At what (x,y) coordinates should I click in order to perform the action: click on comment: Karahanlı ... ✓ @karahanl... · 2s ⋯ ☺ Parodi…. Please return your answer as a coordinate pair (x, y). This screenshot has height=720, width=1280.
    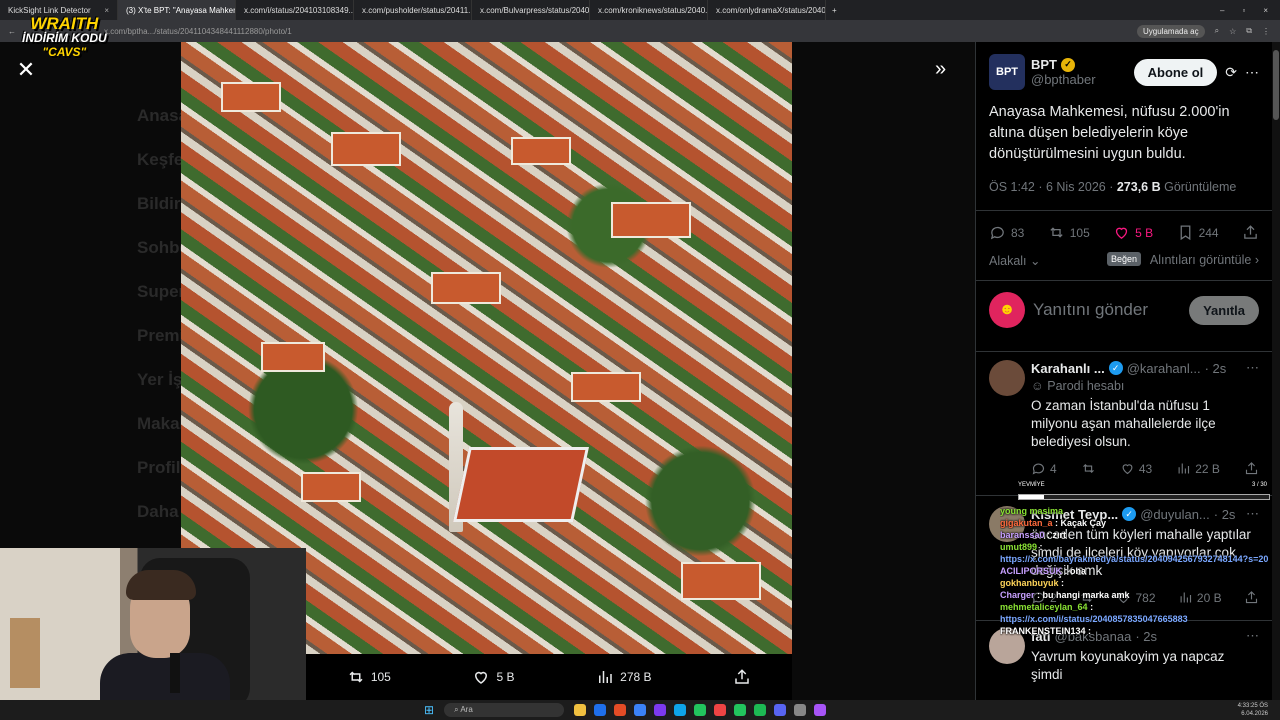
    Looking at the image, I should click on (1124, 418).